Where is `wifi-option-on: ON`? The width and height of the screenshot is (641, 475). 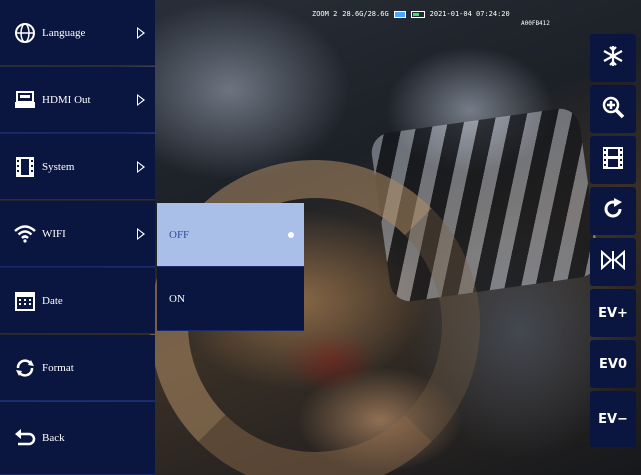 wifi-option-on: ON is located at coordinates (230, 299).